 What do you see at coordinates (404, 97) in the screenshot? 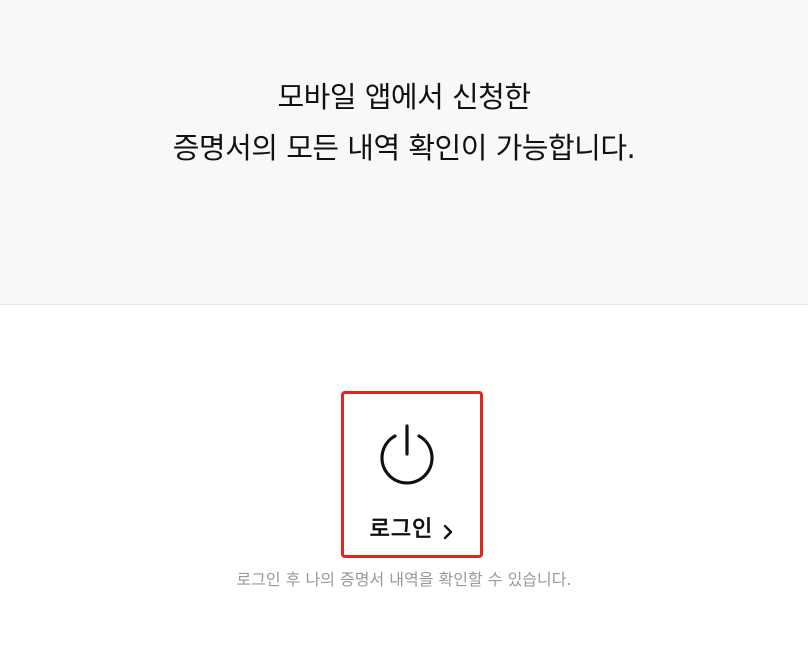
I see `hero-title-line-1: 모바일 앱에서 신청한` at bounding box center [404, 97].